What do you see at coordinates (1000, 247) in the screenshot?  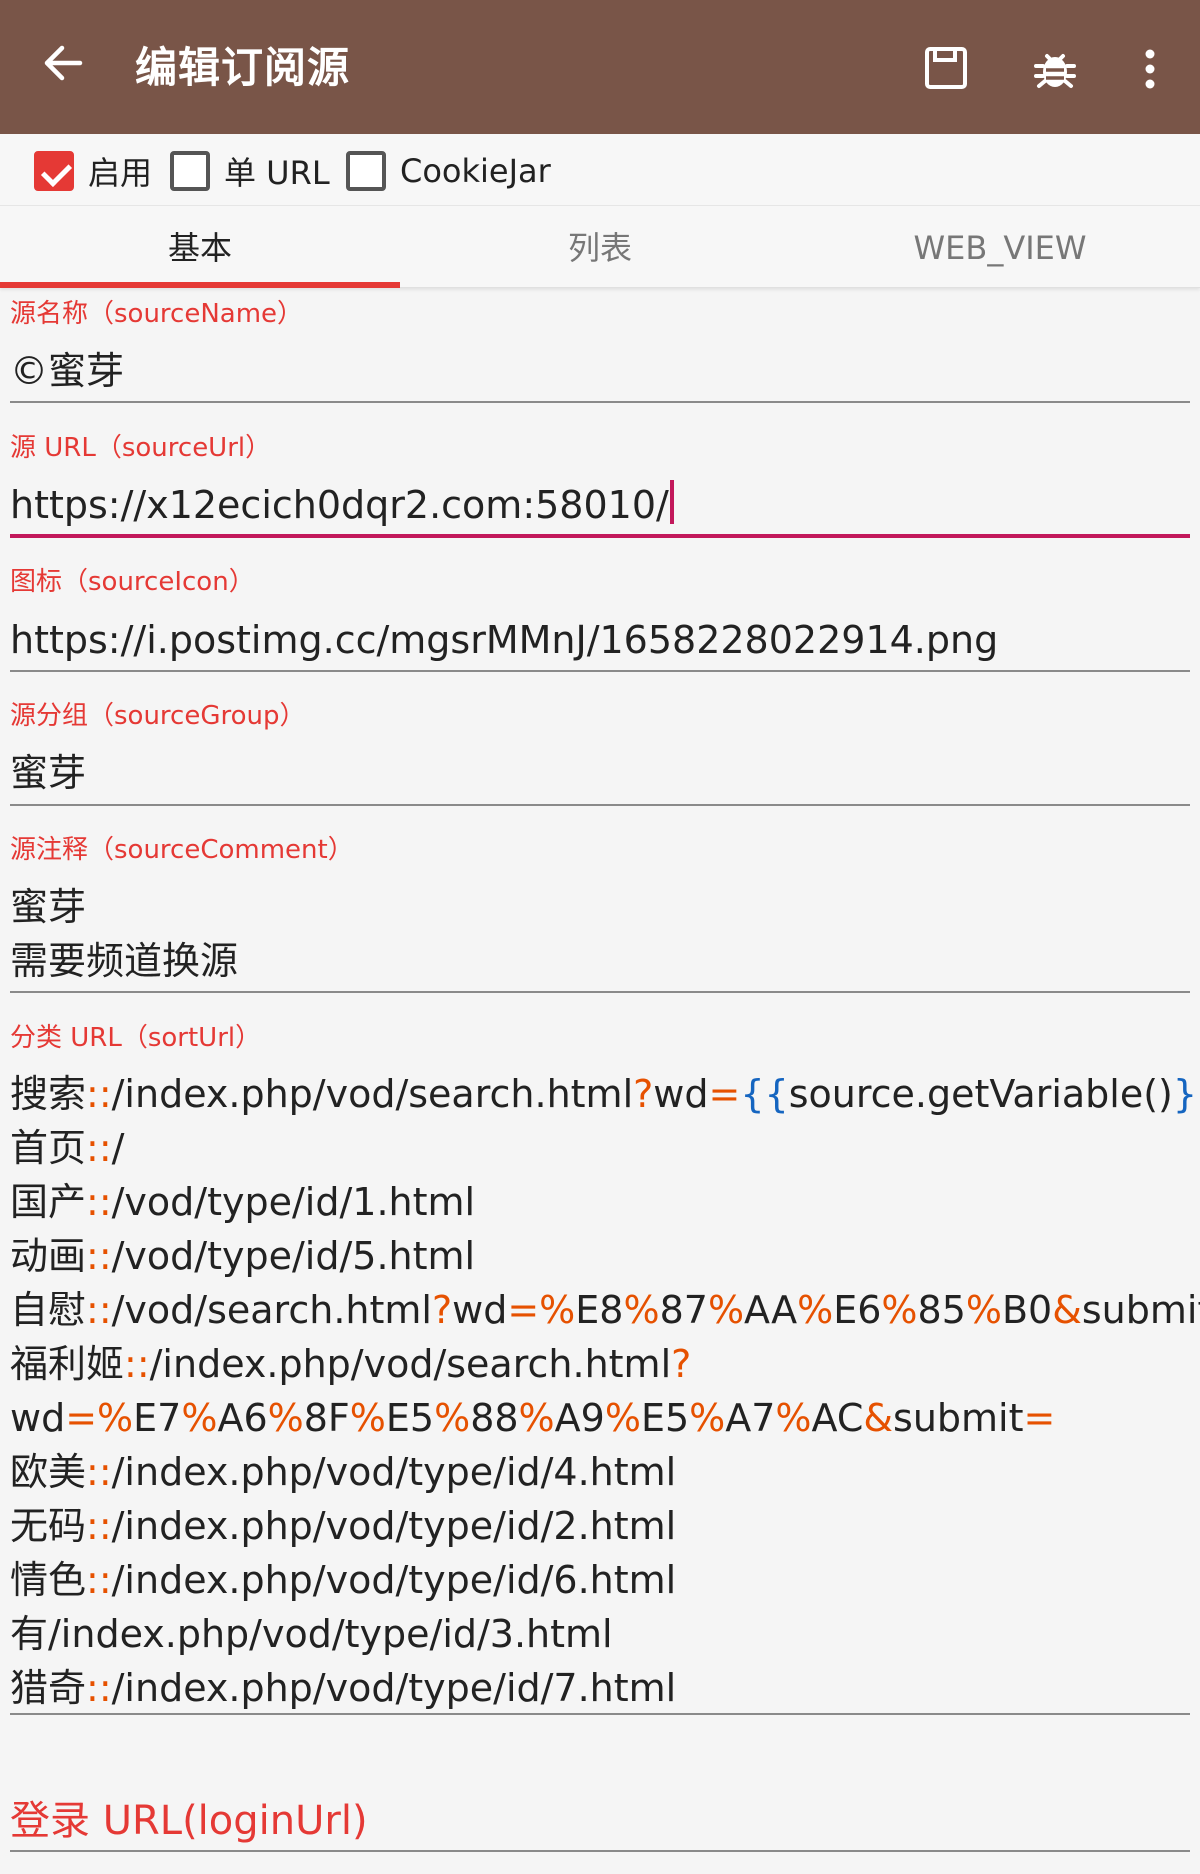 I see `tab-web-view: WEB_VIEW` at bounding box center [1000, 247].